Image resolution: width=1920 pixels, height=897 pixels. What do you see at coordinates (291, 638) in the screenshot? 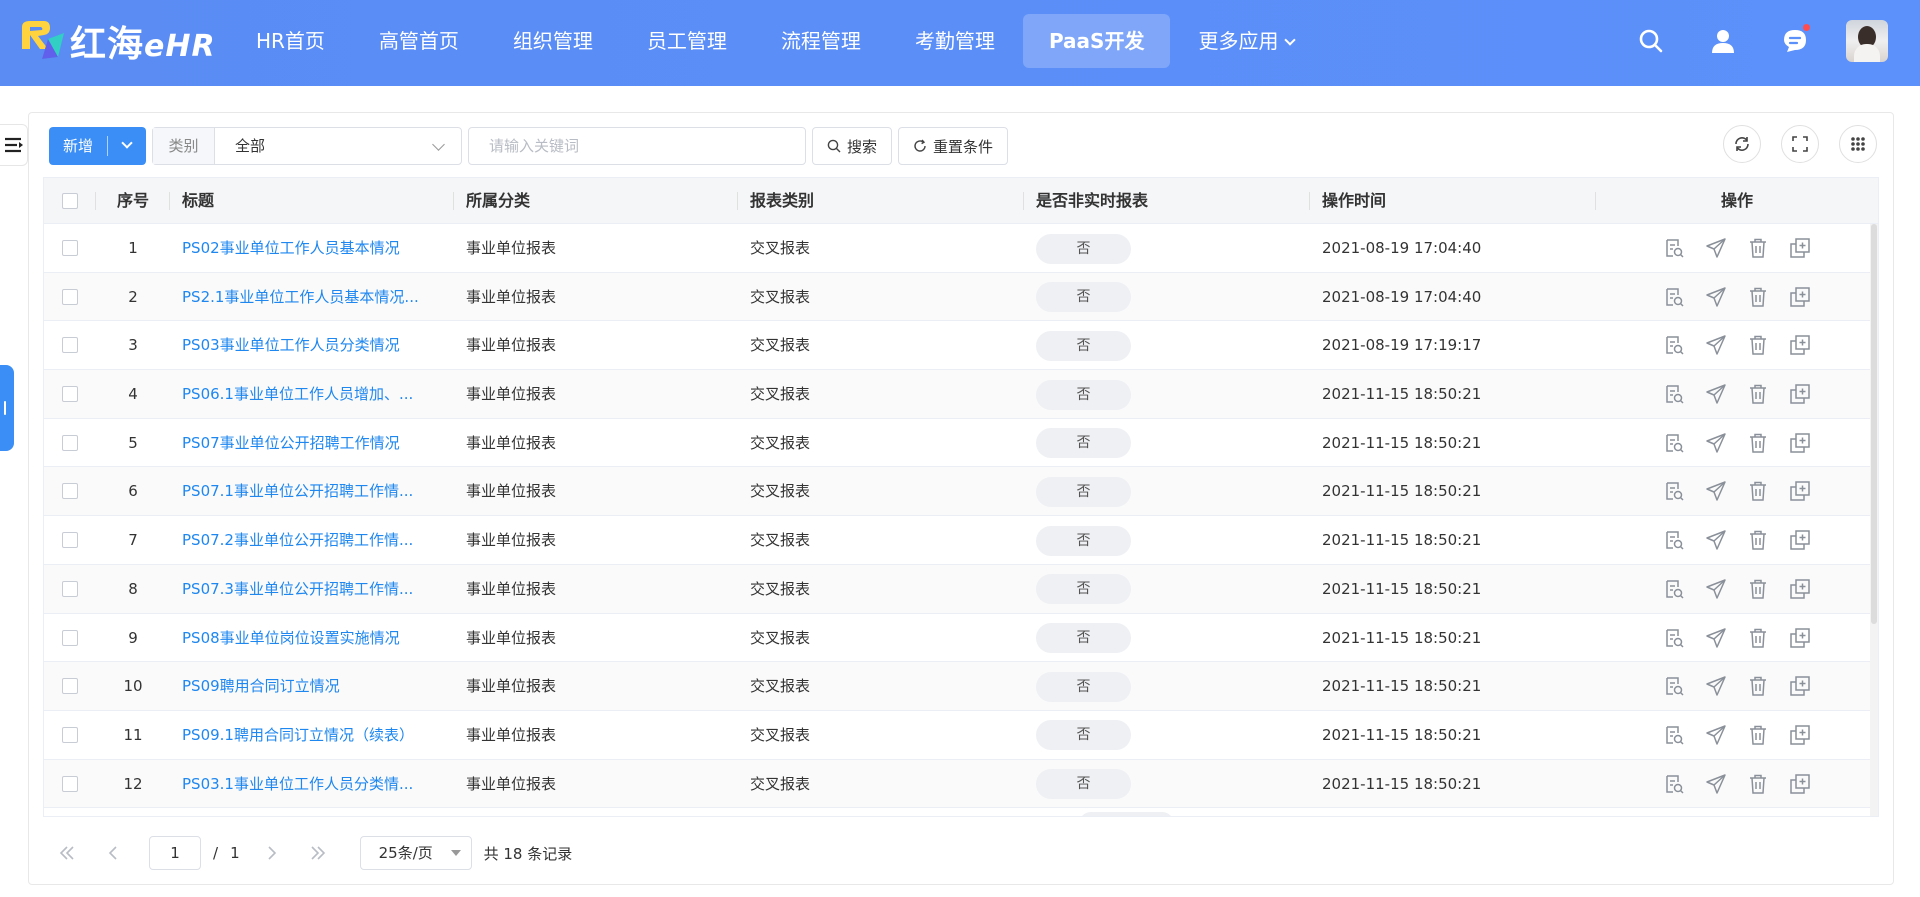
I see `report-title-link: PS08事业单位岗位设置实施情况` at bounding box center [291, 638].